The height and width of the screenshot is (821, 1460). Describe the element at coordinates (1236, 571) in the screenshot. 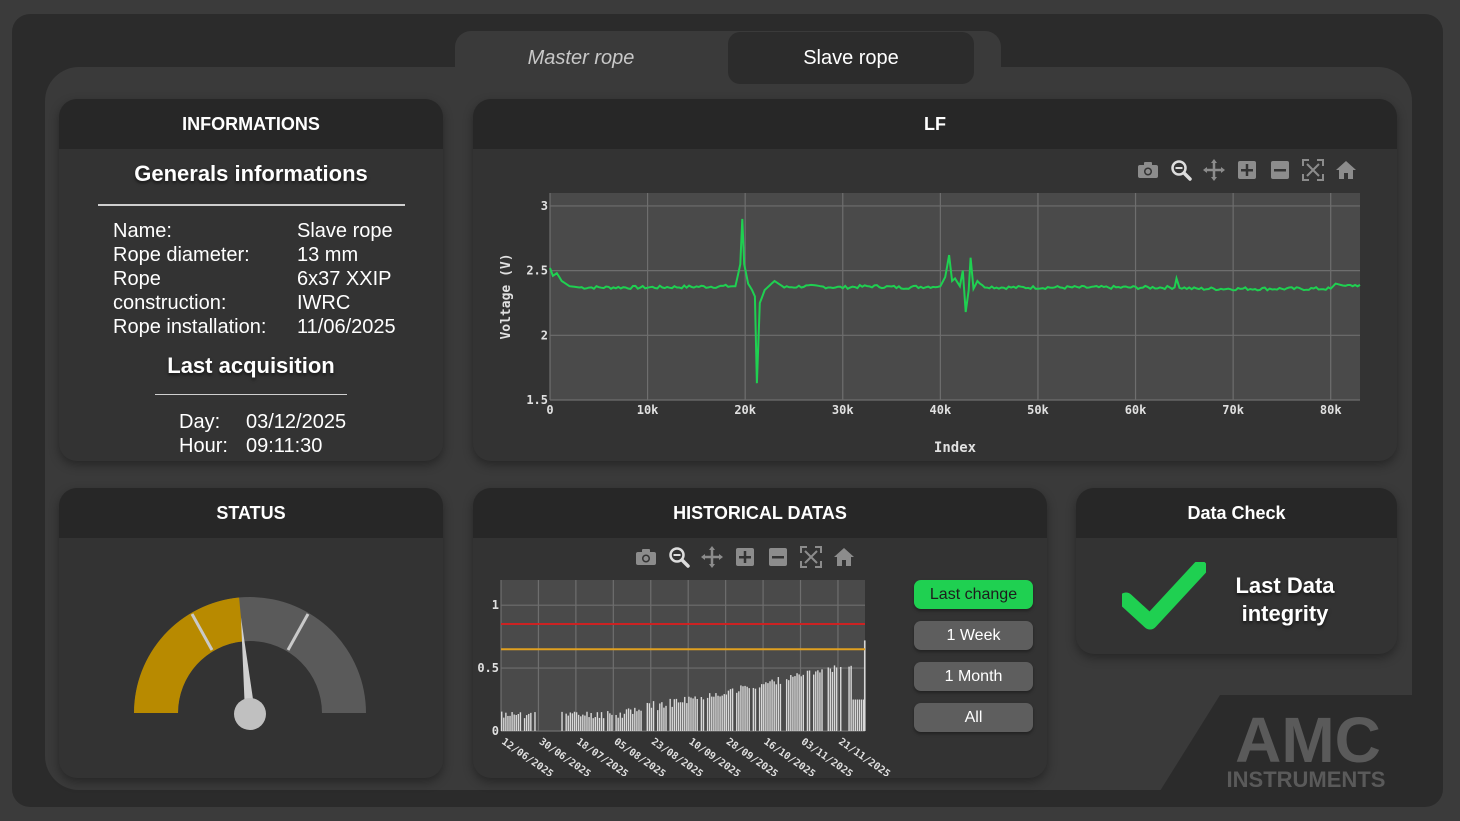

I see `datacheck-panel: Data Check Last Data integrity` at that location.